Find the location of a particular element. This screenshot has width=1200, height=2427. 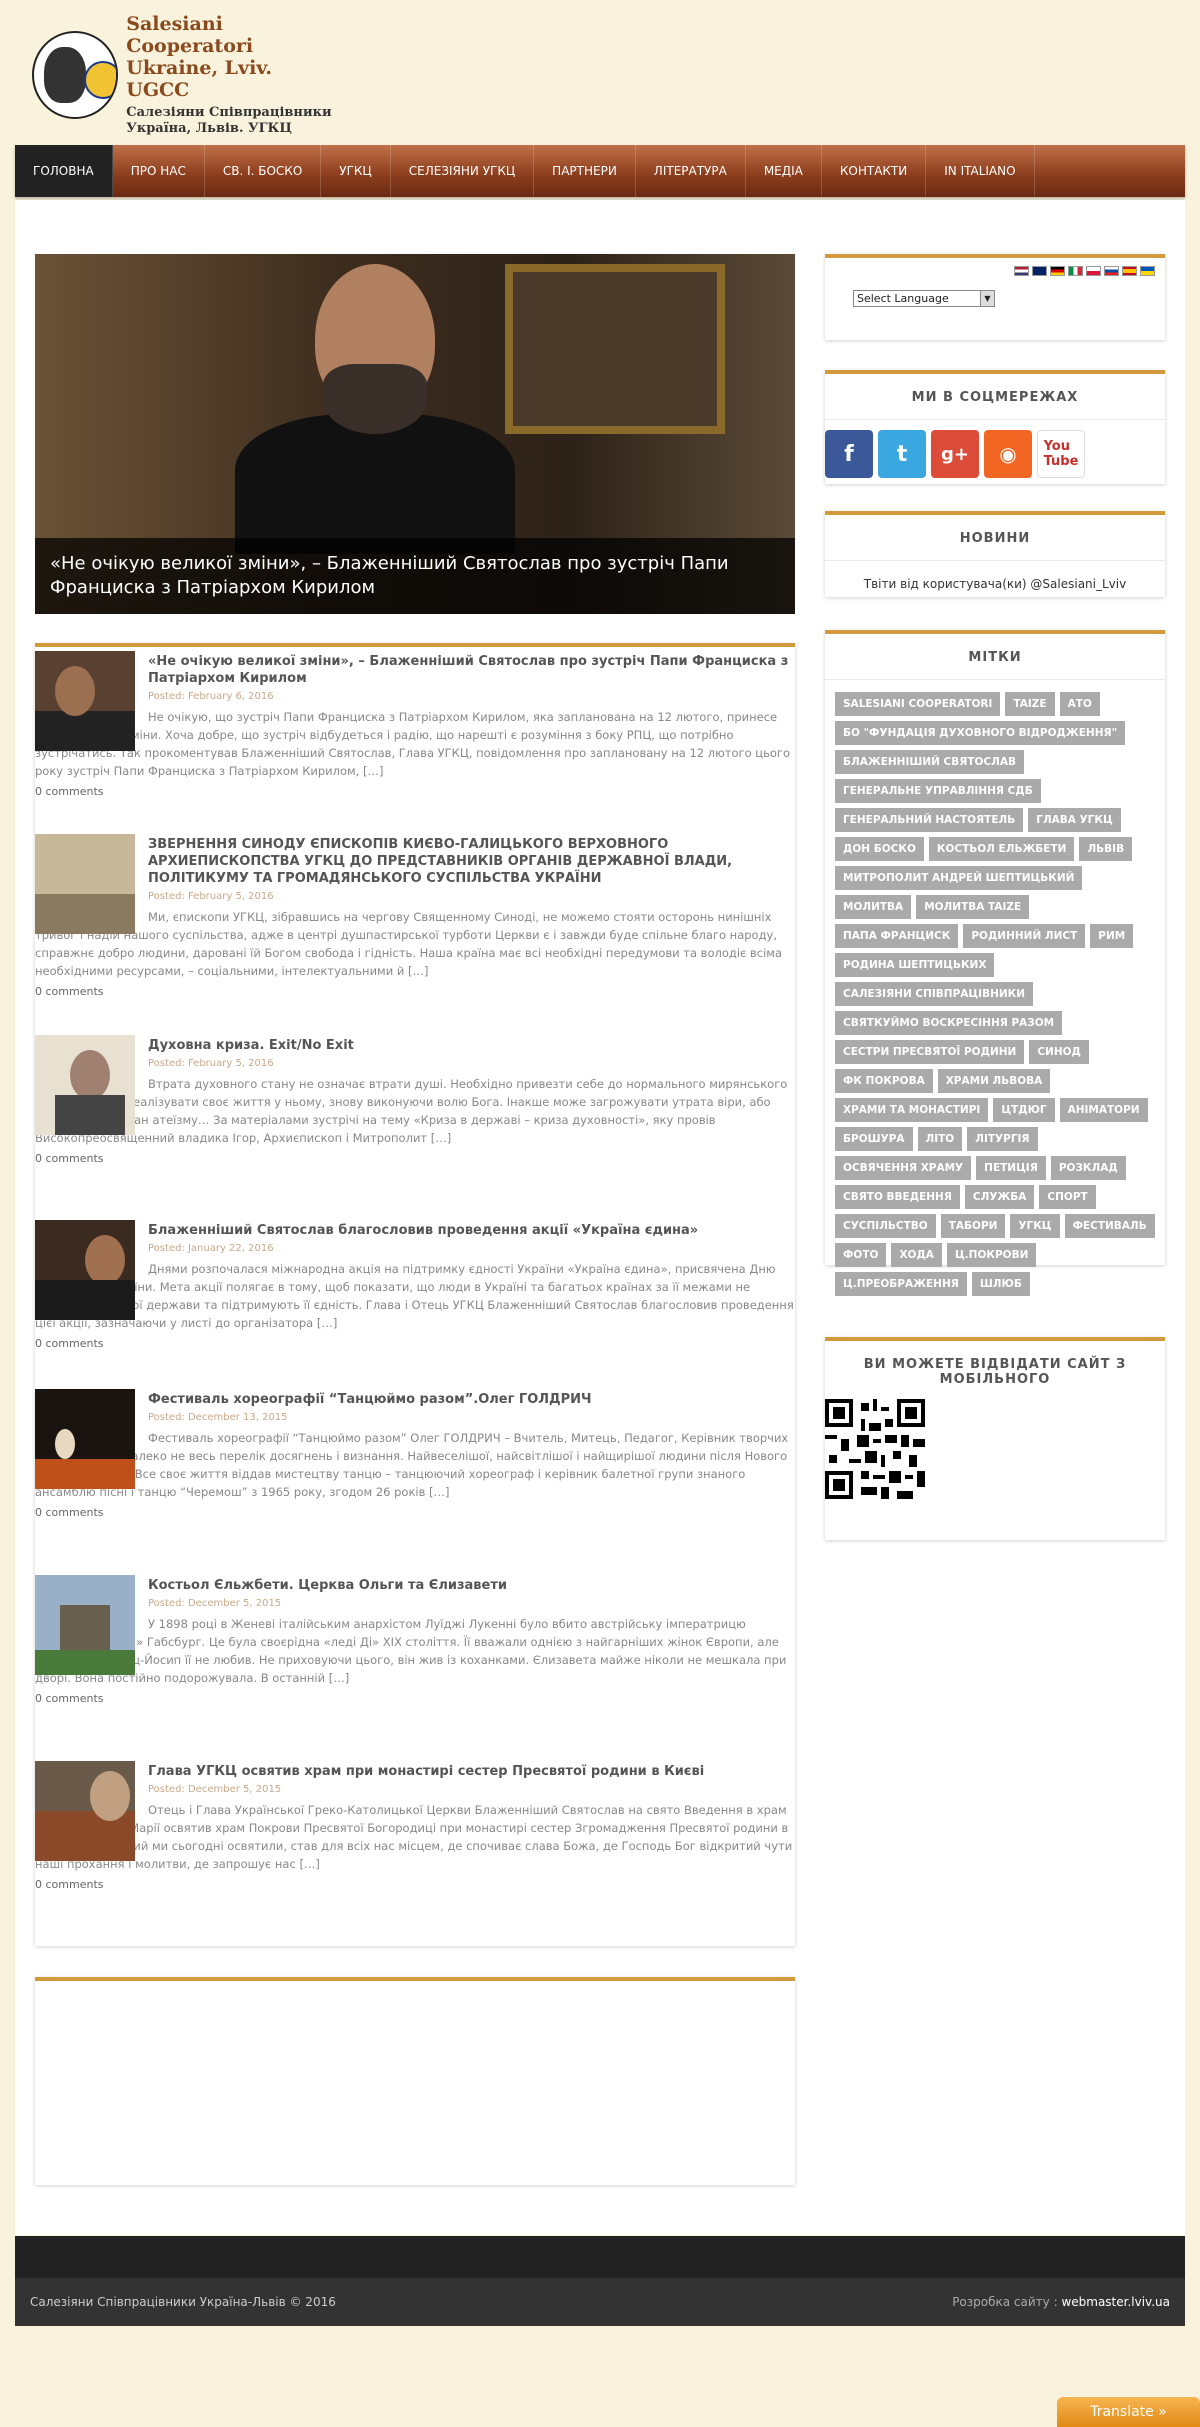

tag-link: СВЯТКУЙМО ВОСКРЕСІННЯ РАЗОМ is located at coordinates (949, 1023).